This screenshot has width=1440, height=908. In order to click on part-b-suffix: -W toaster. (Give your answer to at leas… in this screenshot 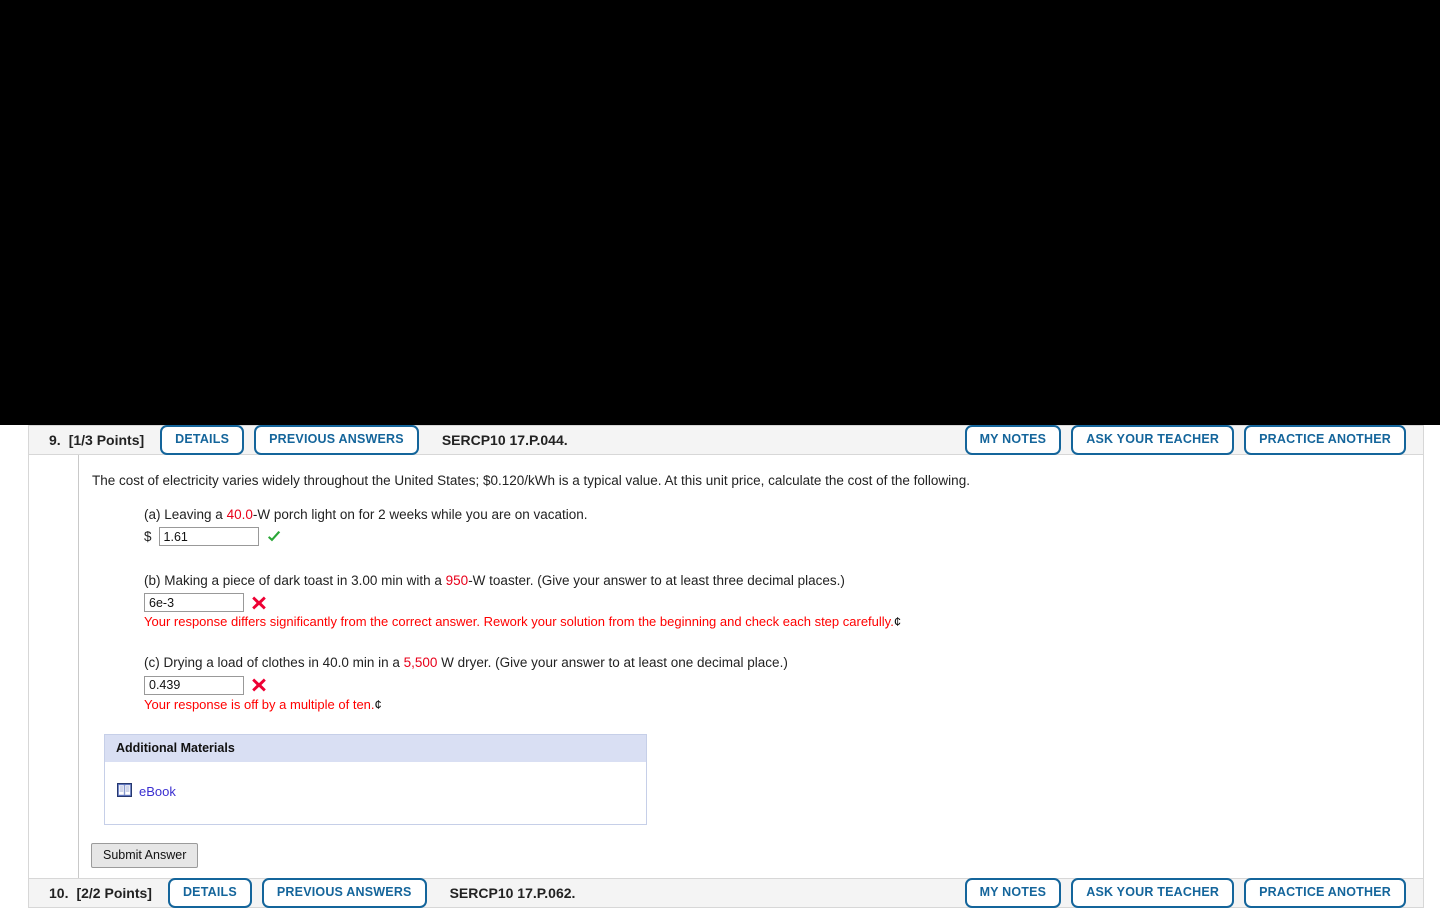, I will do `click(656, 580)`.